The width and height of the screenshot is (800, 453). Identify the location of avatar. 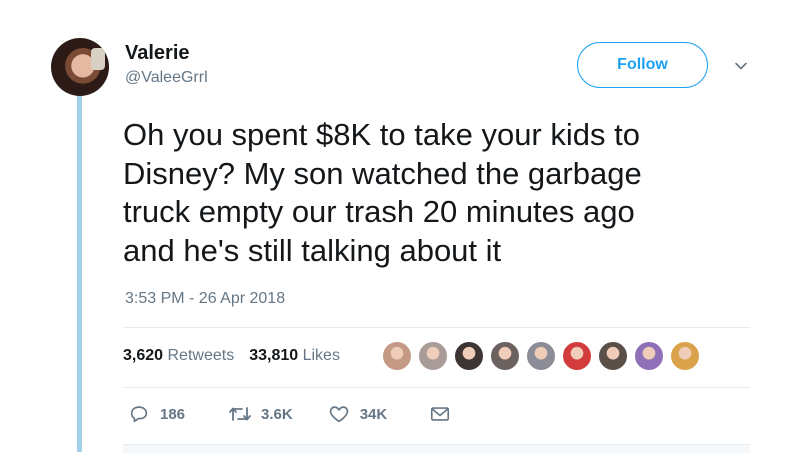
(80, 67).